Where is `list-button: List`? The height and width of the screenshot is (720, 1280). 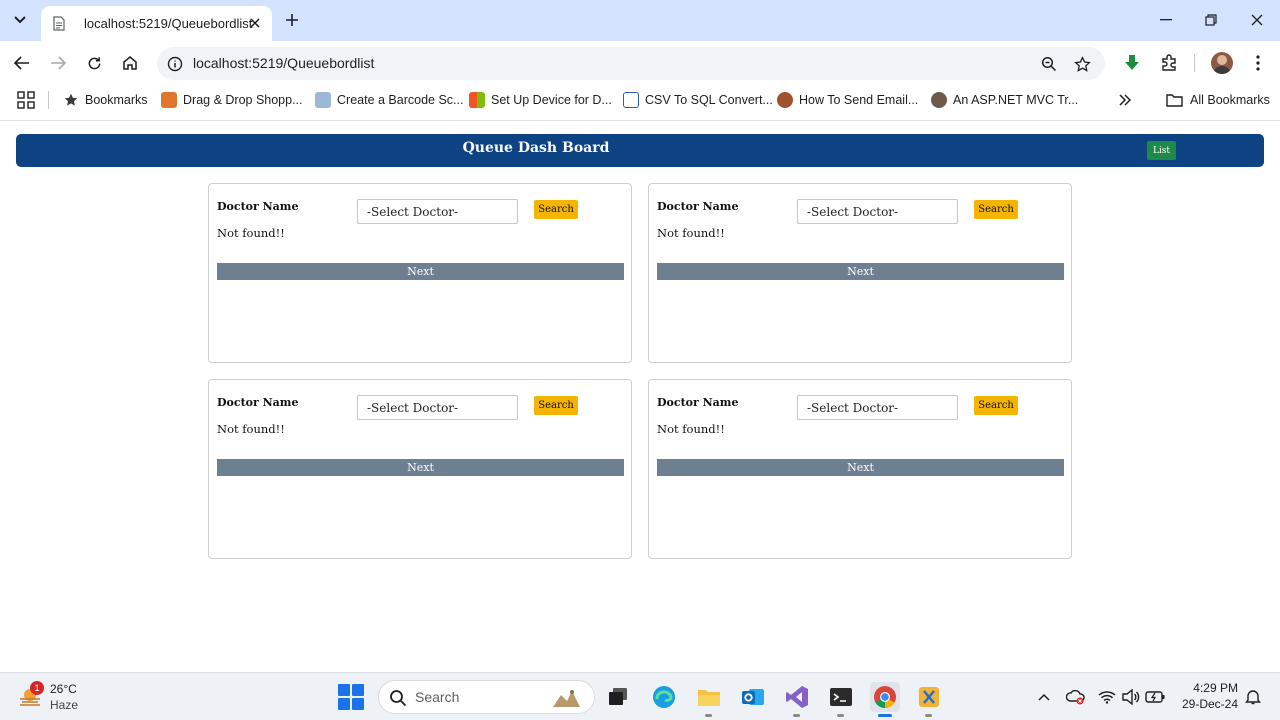
list-button: List is located at coordinates (1161, 150).